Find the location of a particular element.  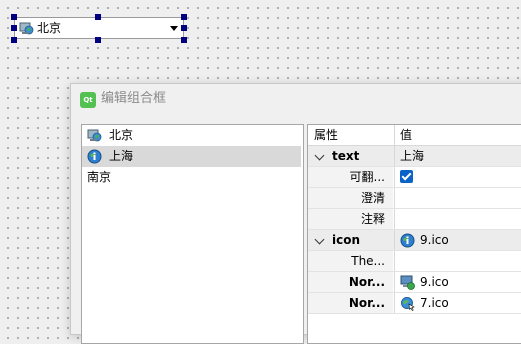

list-item-label: 南京 is located at coordinates (99, 177).